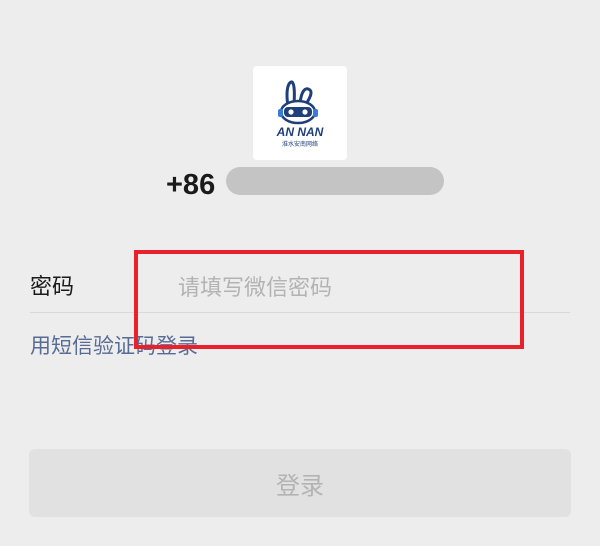  What do you see at coordinates (343, 288) in the screenshot?
I see `password-input` at bounding box center [343, 288].